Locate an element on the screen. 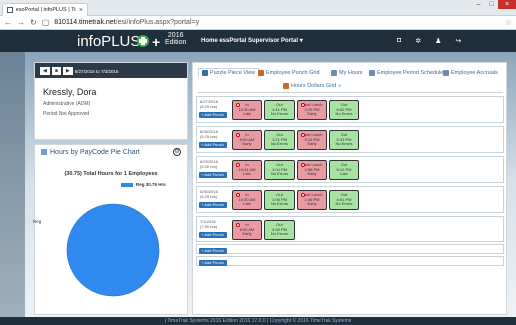 The image size is (516, 325). url-path: /esi/infoPlus.aspx?portal=y is located at coordinates (157, 22).